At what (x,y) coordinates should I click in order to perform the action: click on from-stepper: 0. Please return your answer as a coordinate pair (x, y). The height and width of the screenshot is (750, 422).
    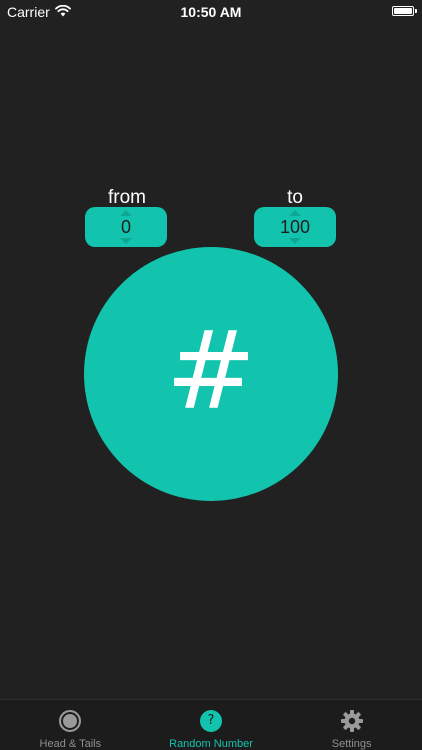
    Looking at the image, I should click on (126, 227).